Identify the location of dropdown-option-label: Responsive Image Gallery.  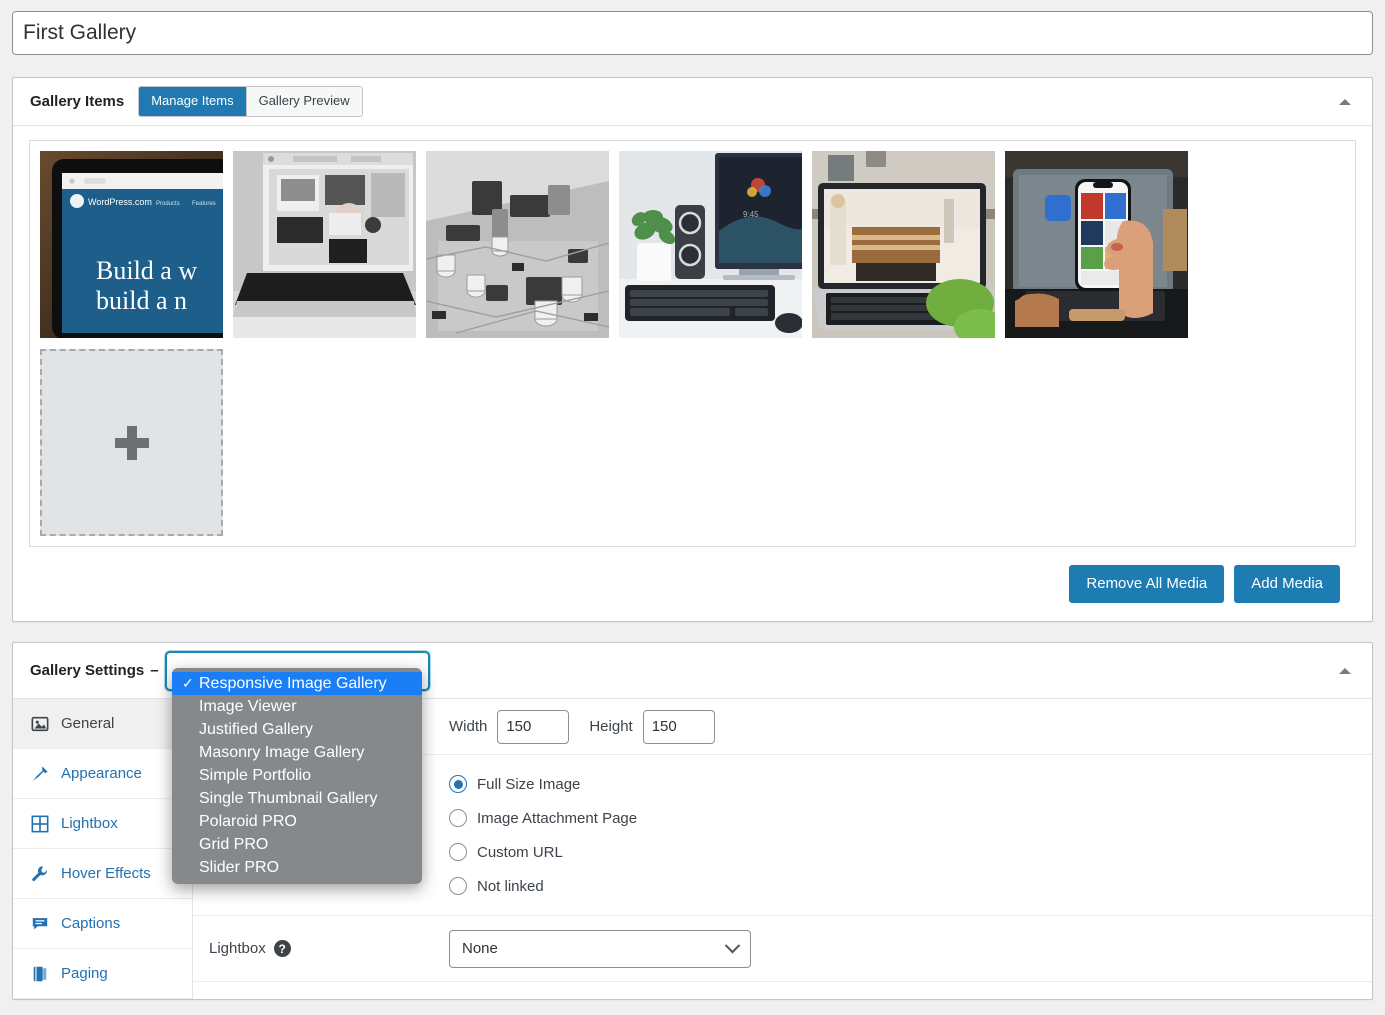
(293, 683).